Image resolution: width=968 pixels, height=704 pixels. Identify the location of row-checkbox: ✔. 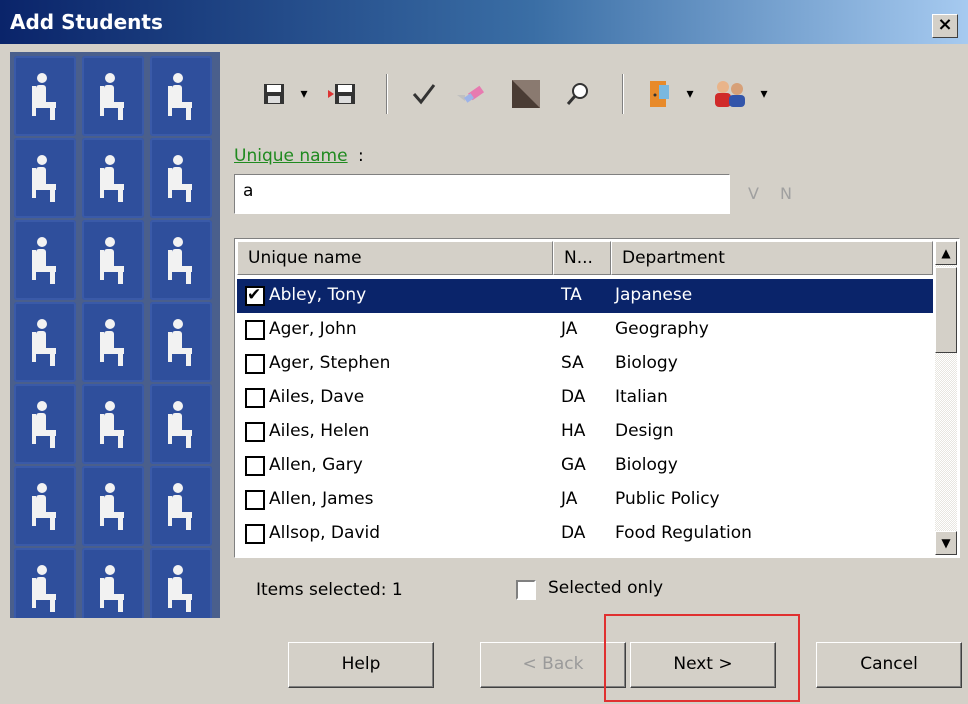
(255, 295).